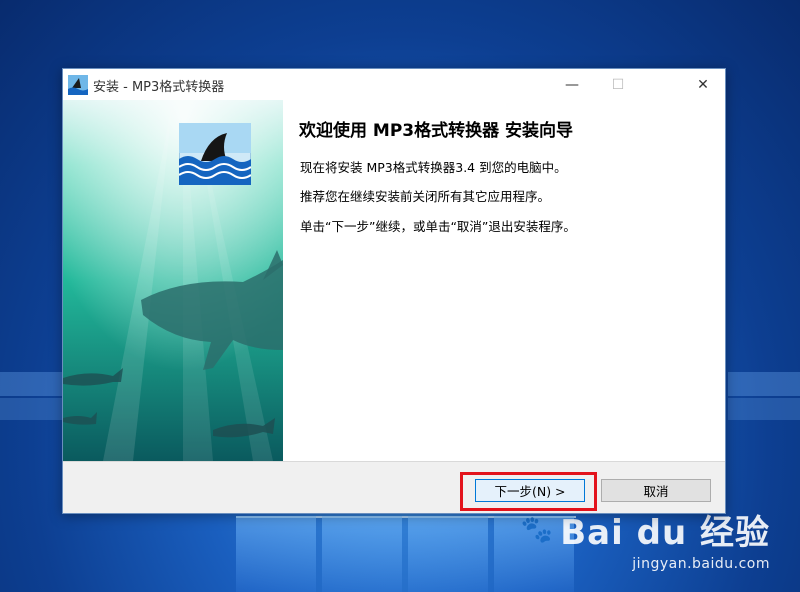 The width and height of the screenshot is (800, 592). I want to click on window-title: 安装 - MP3格式转换器, so click(159, 87).